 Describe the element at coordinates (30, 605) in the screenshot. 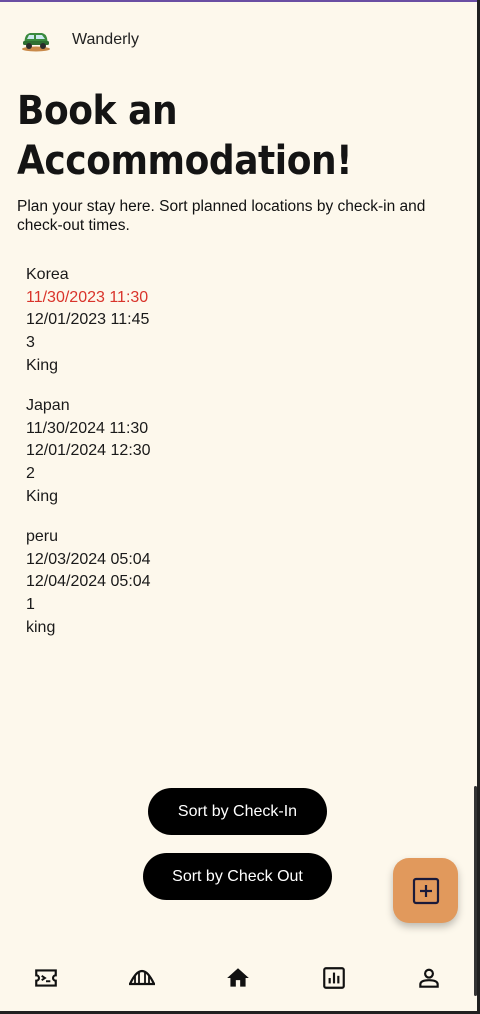

I see `guests-text: 1` at that location.